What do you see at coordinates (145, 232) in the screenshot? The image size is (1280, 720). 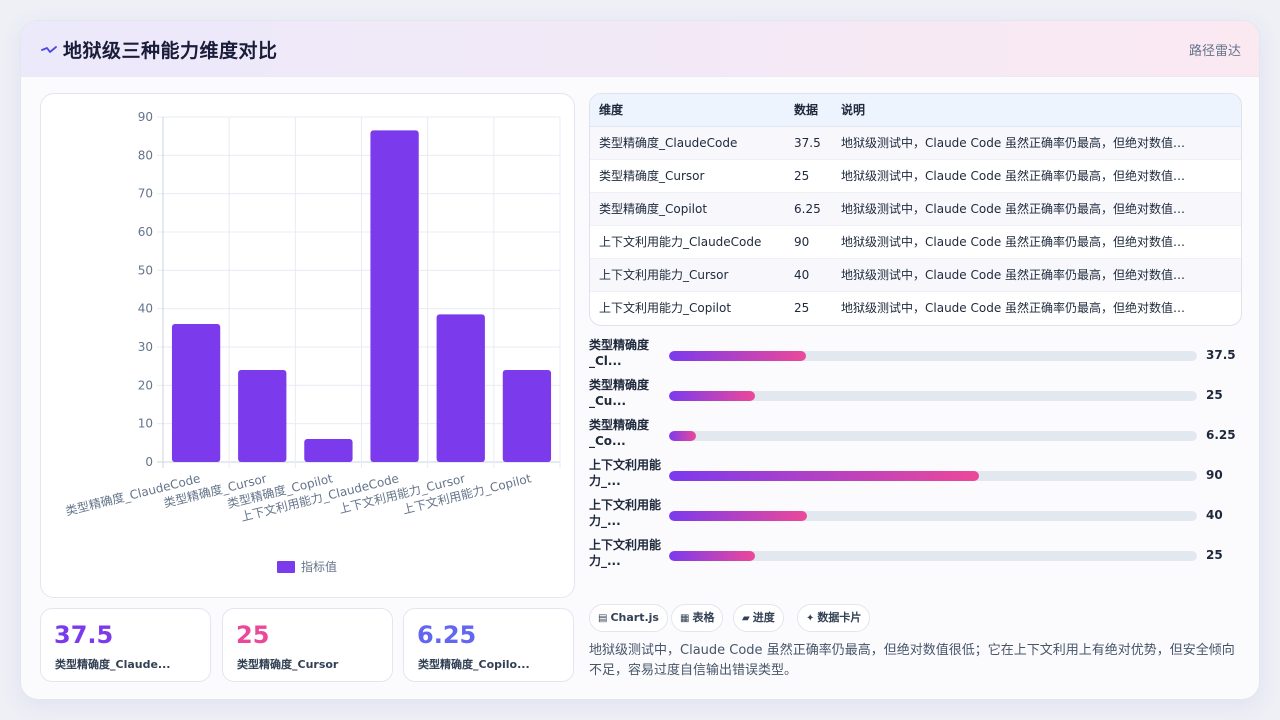 I see `y-tick-label: 60` at bounding box center [145, 232].